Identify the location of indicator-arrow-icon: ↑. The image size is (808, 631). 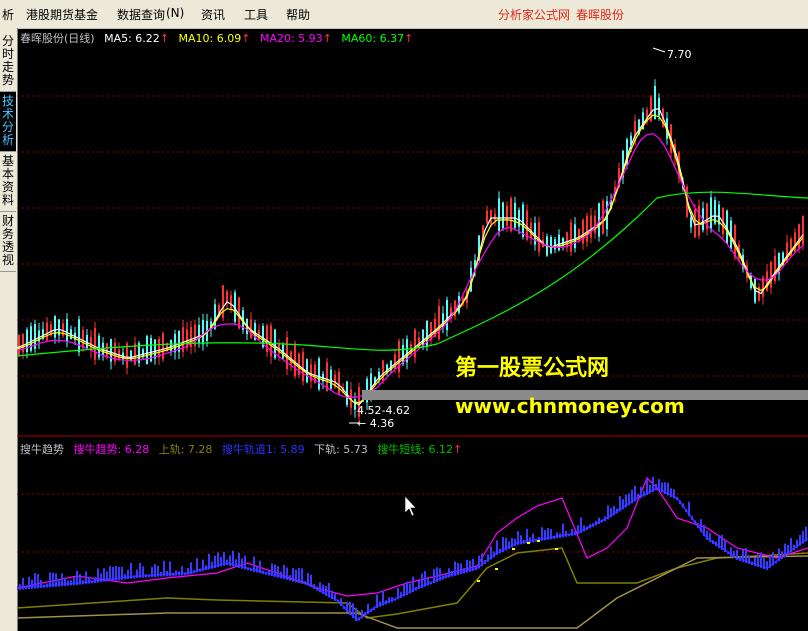
(458, 449).